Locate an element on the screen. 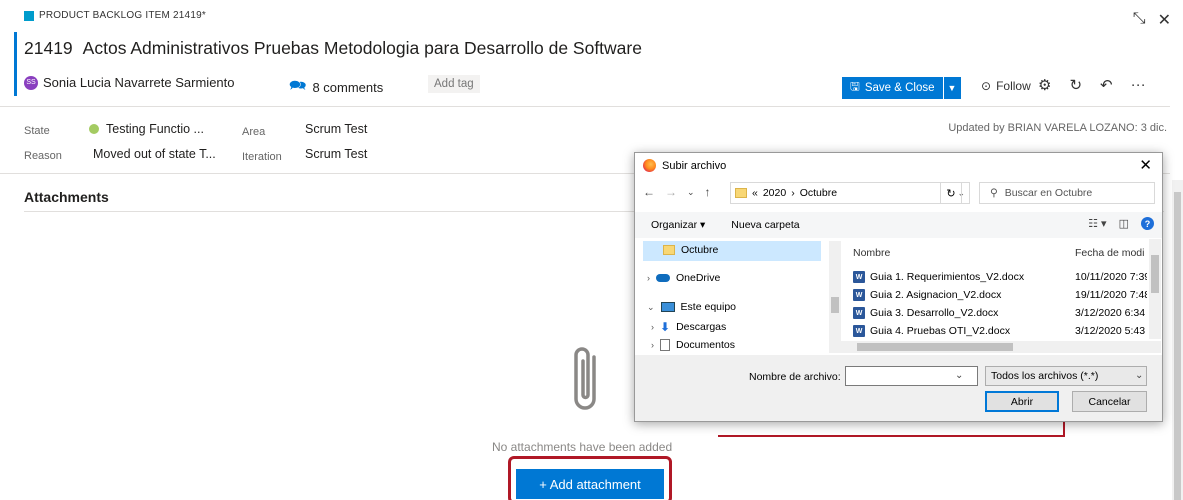 The height and width of the screenshot is (500, 1183). tree-item-descargas: › ⬇ Descargas is located at coordinates (688, 327).